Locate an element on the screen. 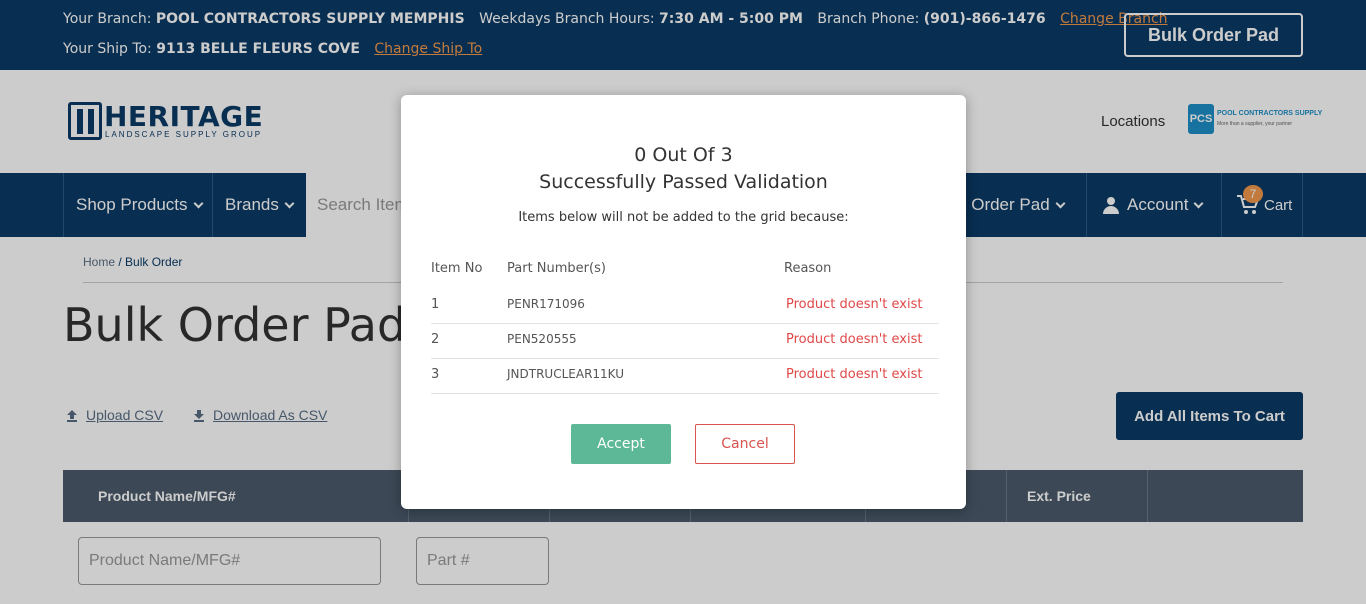  row-item-no: 3 is located at coordinates (435, 374).